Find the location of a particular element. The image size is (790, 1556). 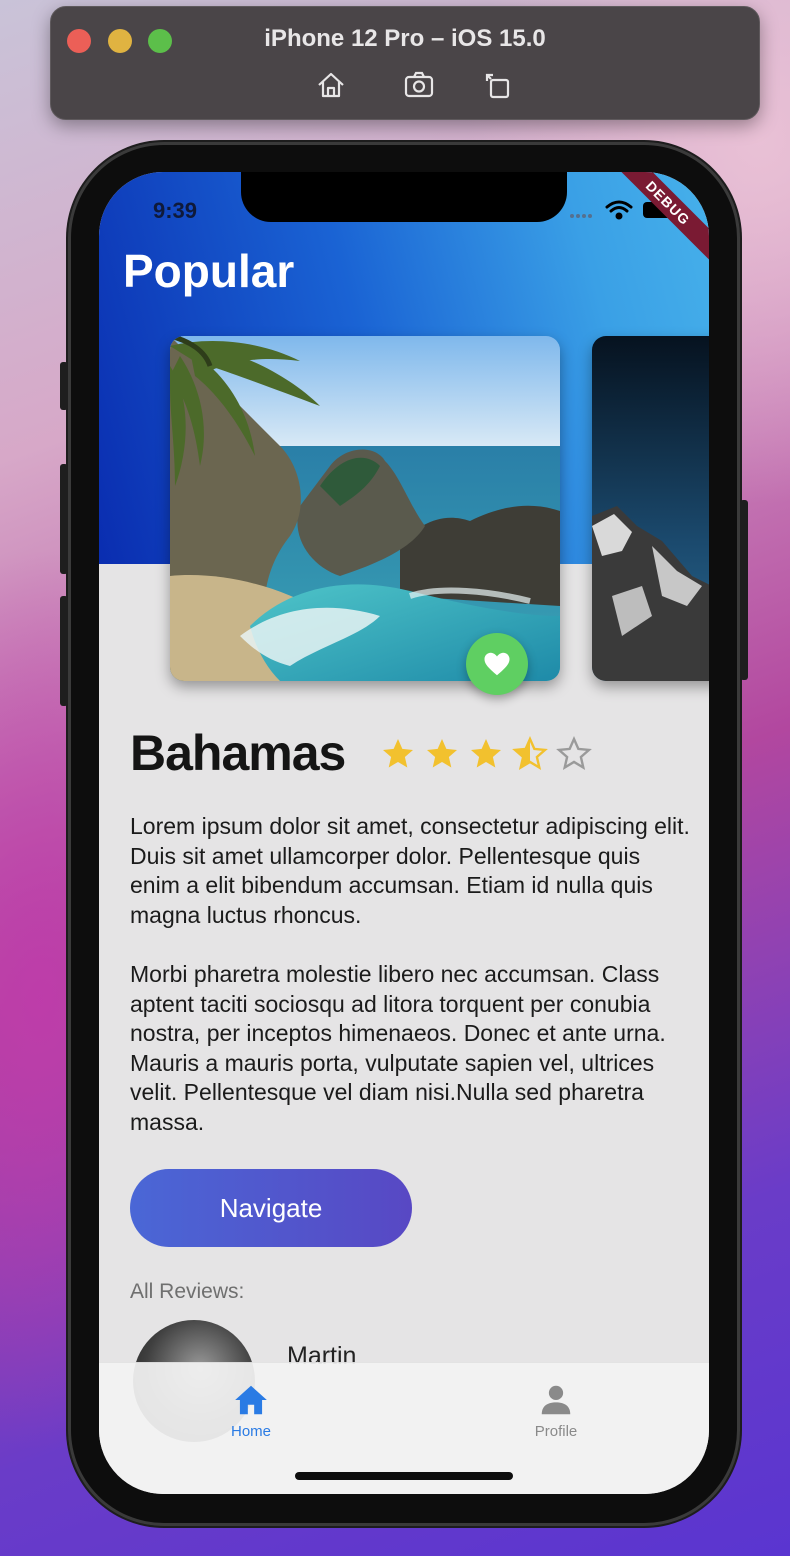

place-card-image is located at coordinates (365, 508).